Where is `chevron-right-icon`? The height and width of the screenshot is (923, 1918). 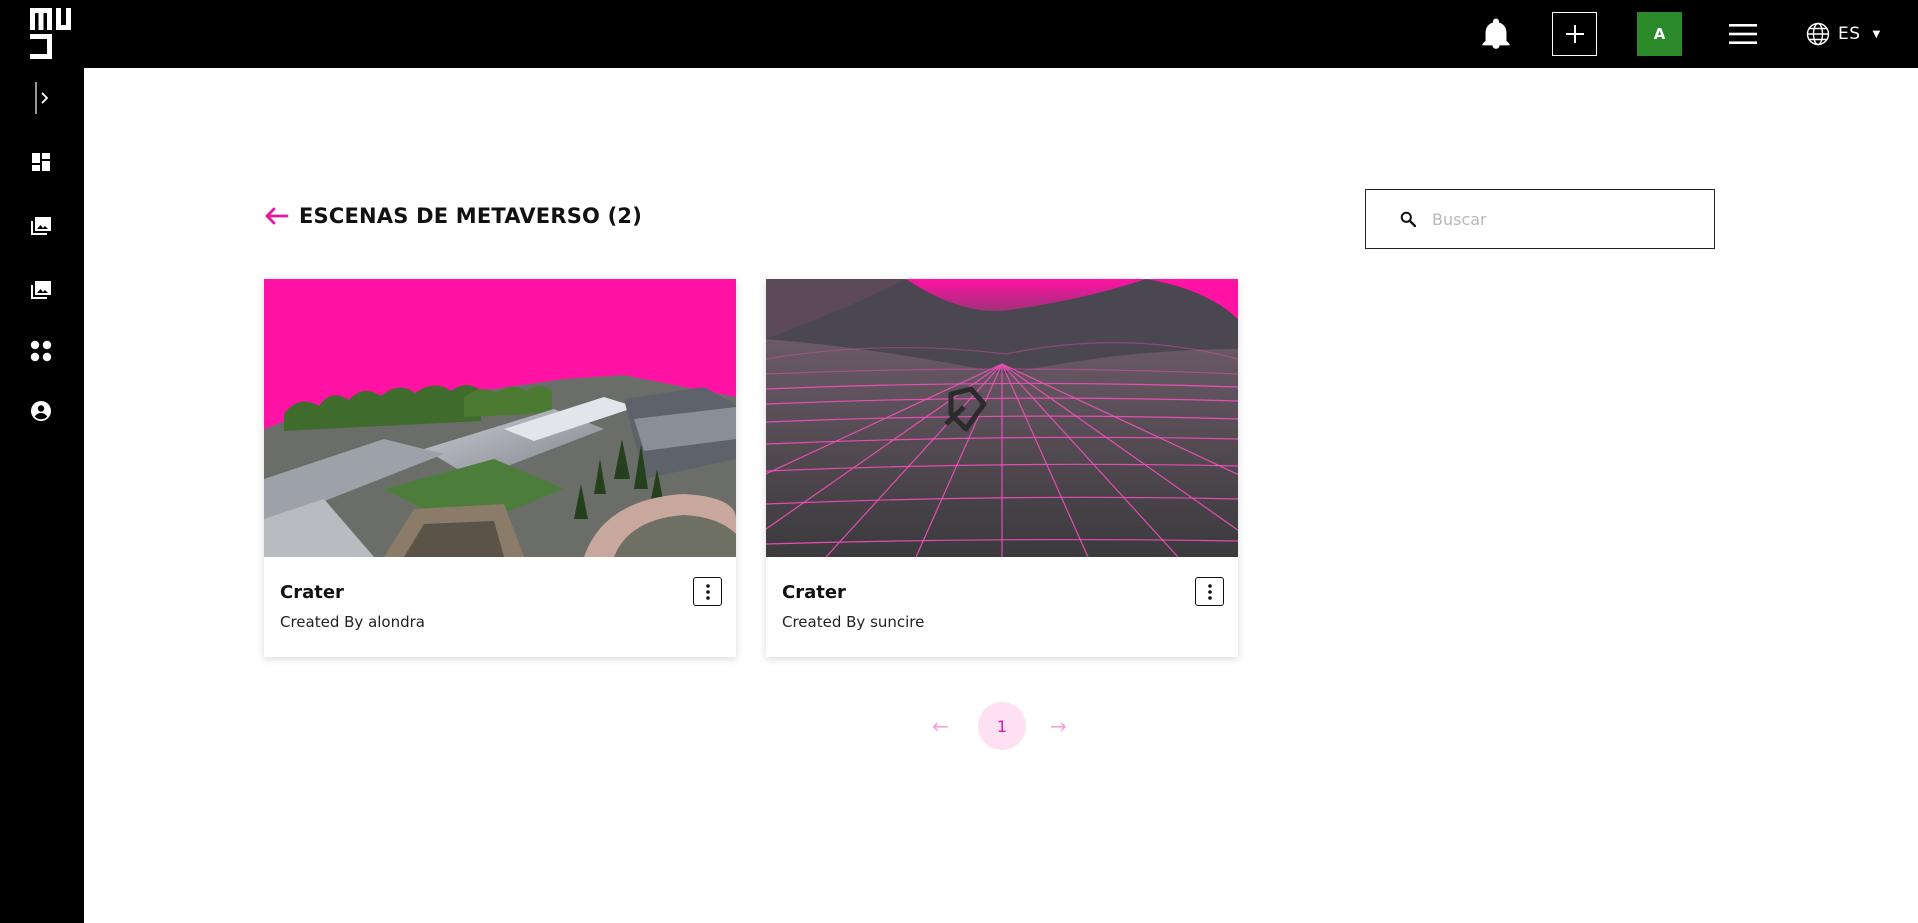 chevron-right-icon is located at coordinates (42, 98).